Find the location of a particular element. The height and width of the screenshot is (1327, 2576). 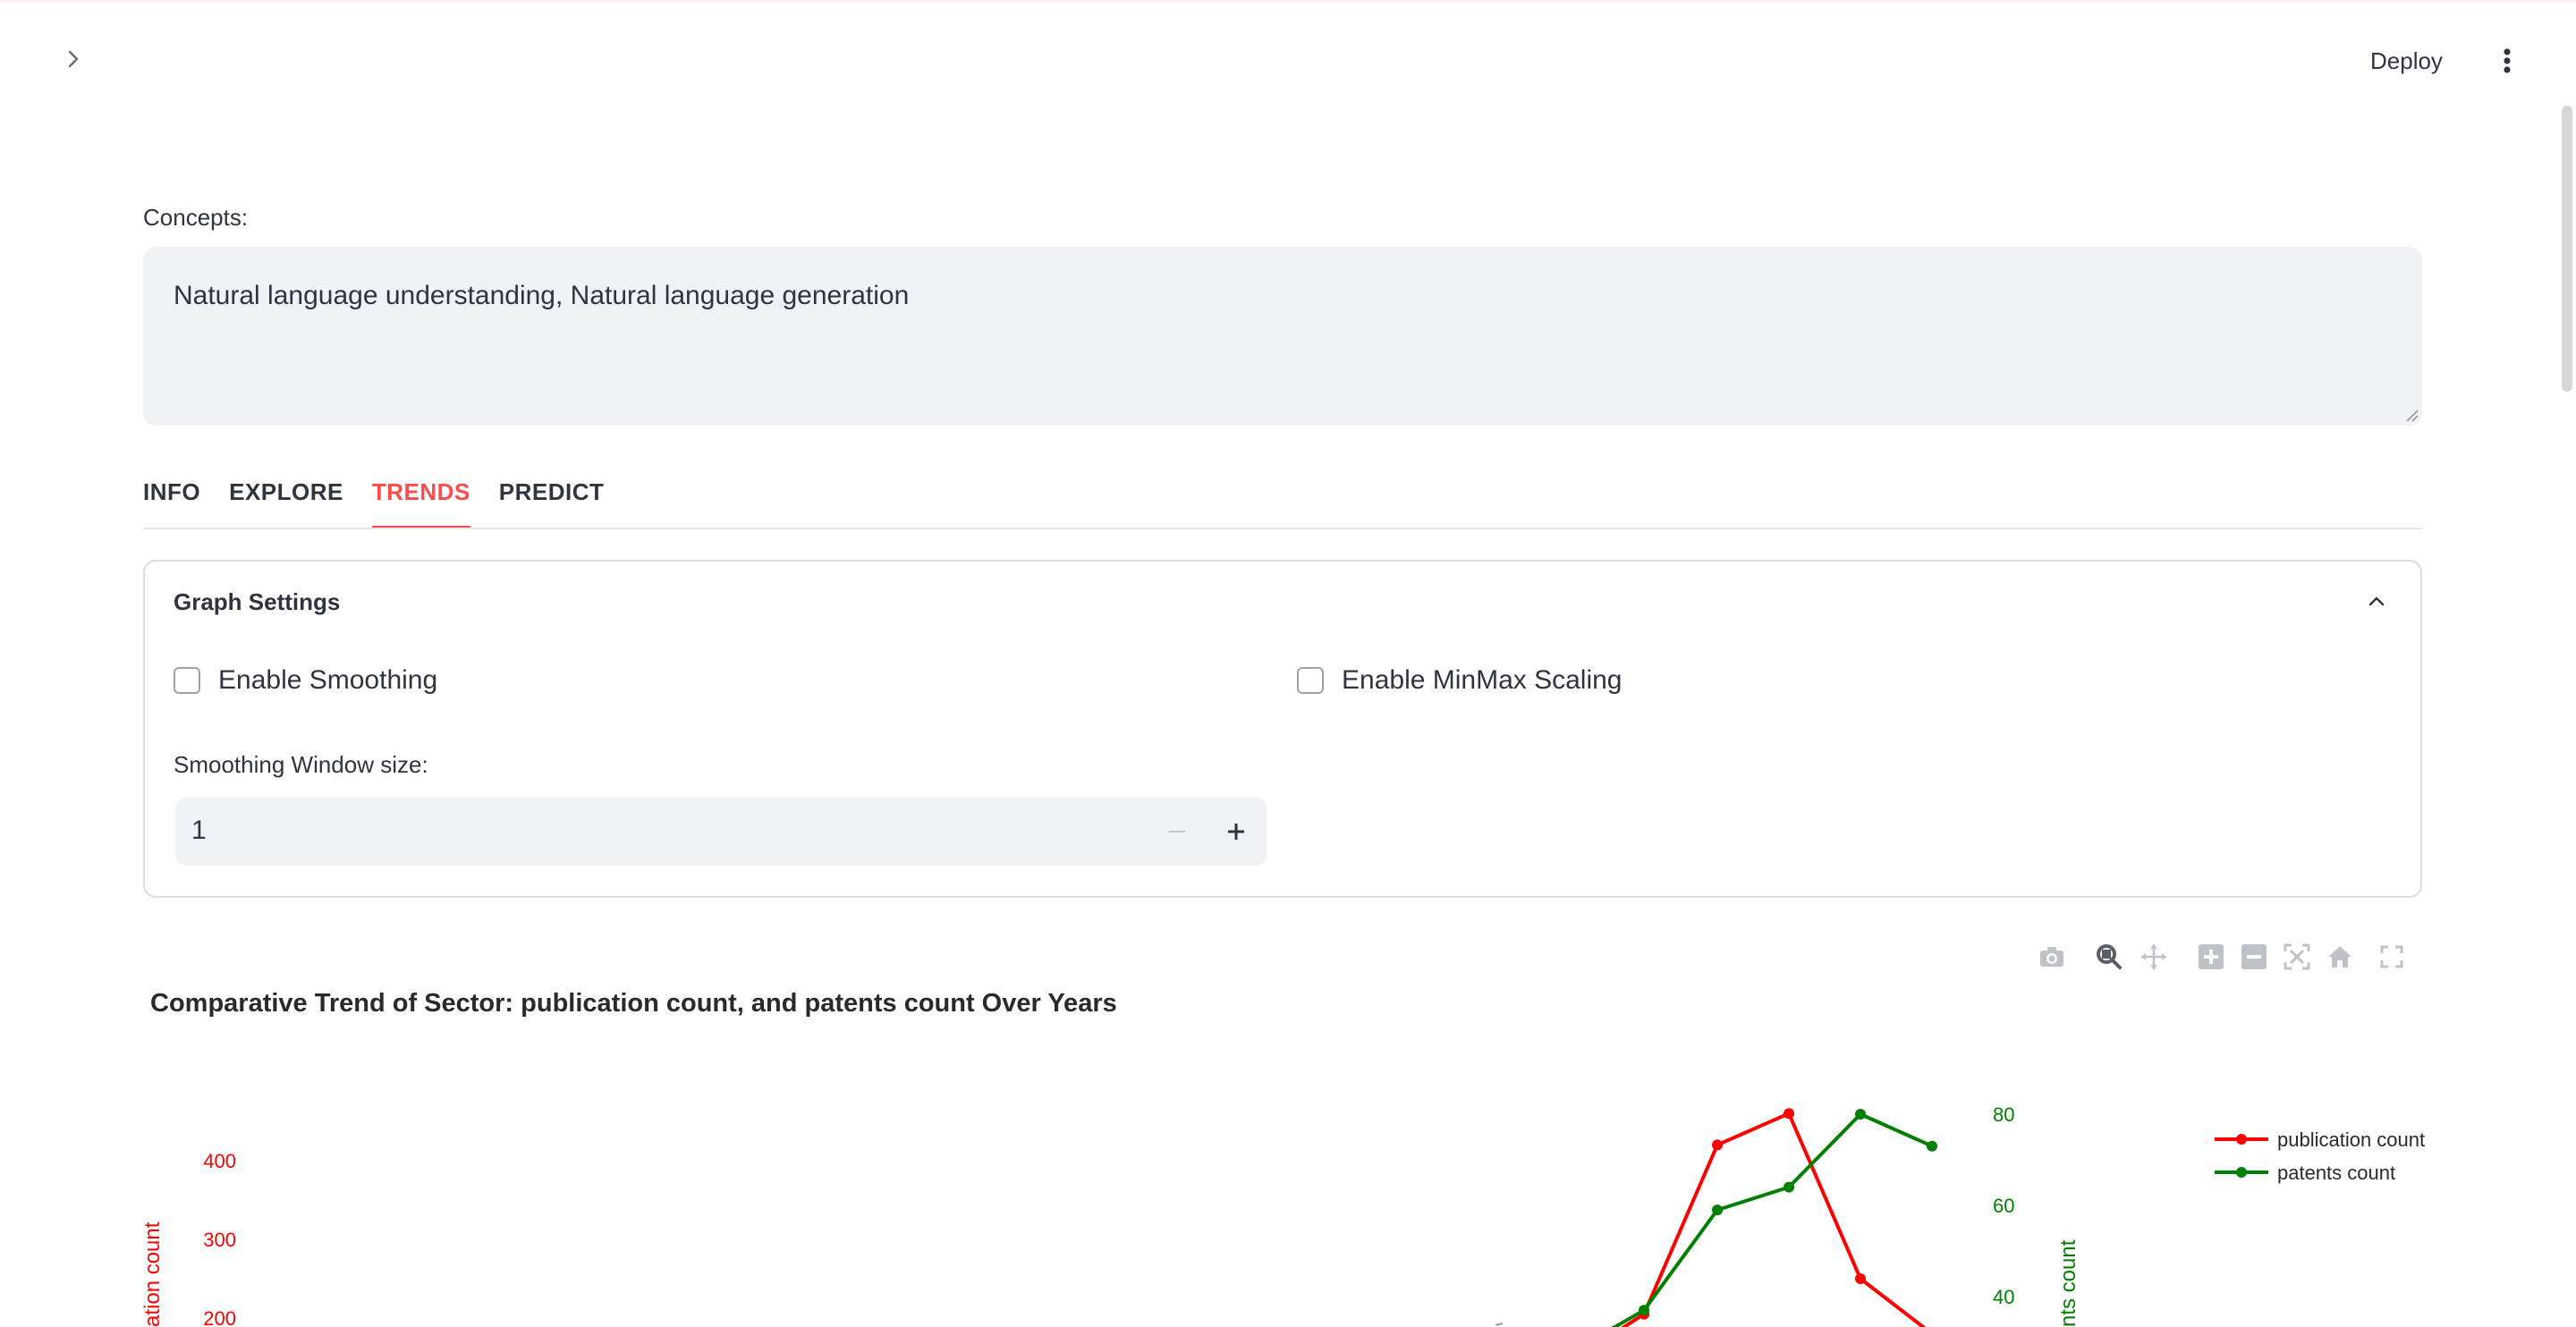

graph-settings-title: Graph Settings is located at coordinates (257, 602).